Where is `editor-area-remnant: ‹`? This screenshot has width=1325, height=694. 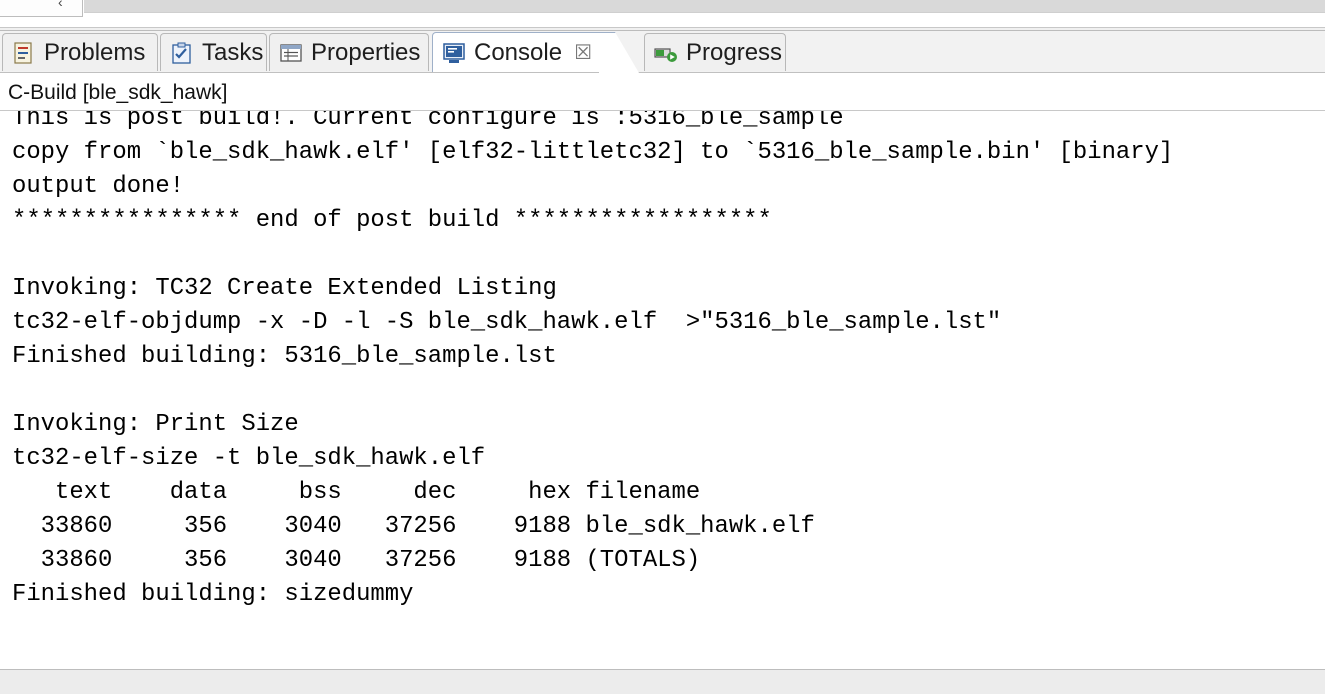 editor-area-remnant: ‹ is located at coordinates (662, 14).